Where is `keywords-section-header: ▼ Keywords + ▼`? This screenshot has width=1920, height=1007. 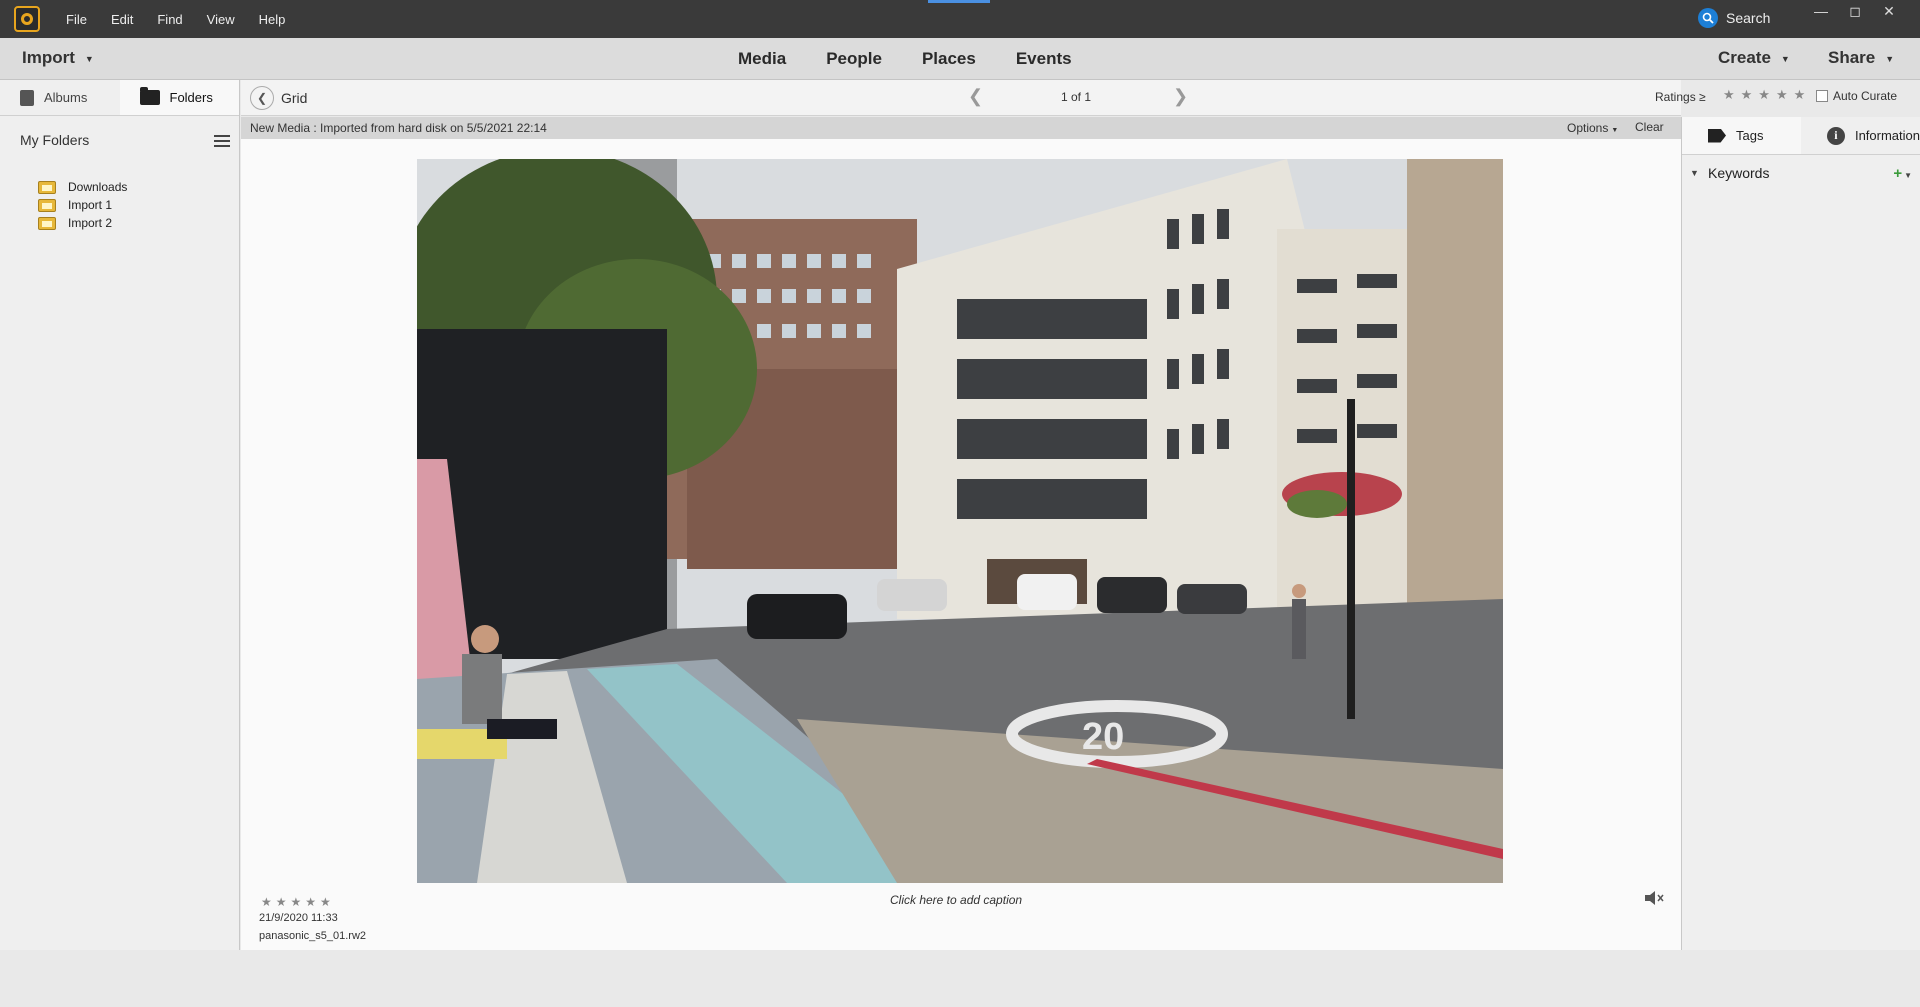
keywords-section-header: ▼ Keywords + ▼ is located at coordinates (1801, 173).